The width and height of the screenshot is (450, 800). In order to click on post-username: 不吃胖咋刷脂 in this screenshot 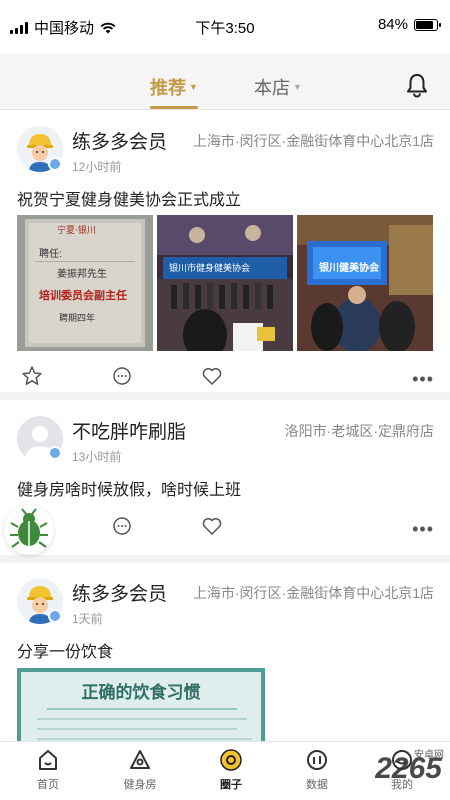, I will do `click(129, 430)`.